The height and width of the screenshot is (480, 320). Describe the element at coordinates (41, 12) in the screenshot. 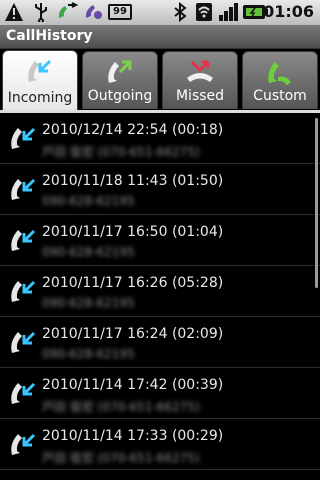

I see `usb-icon` at that location.